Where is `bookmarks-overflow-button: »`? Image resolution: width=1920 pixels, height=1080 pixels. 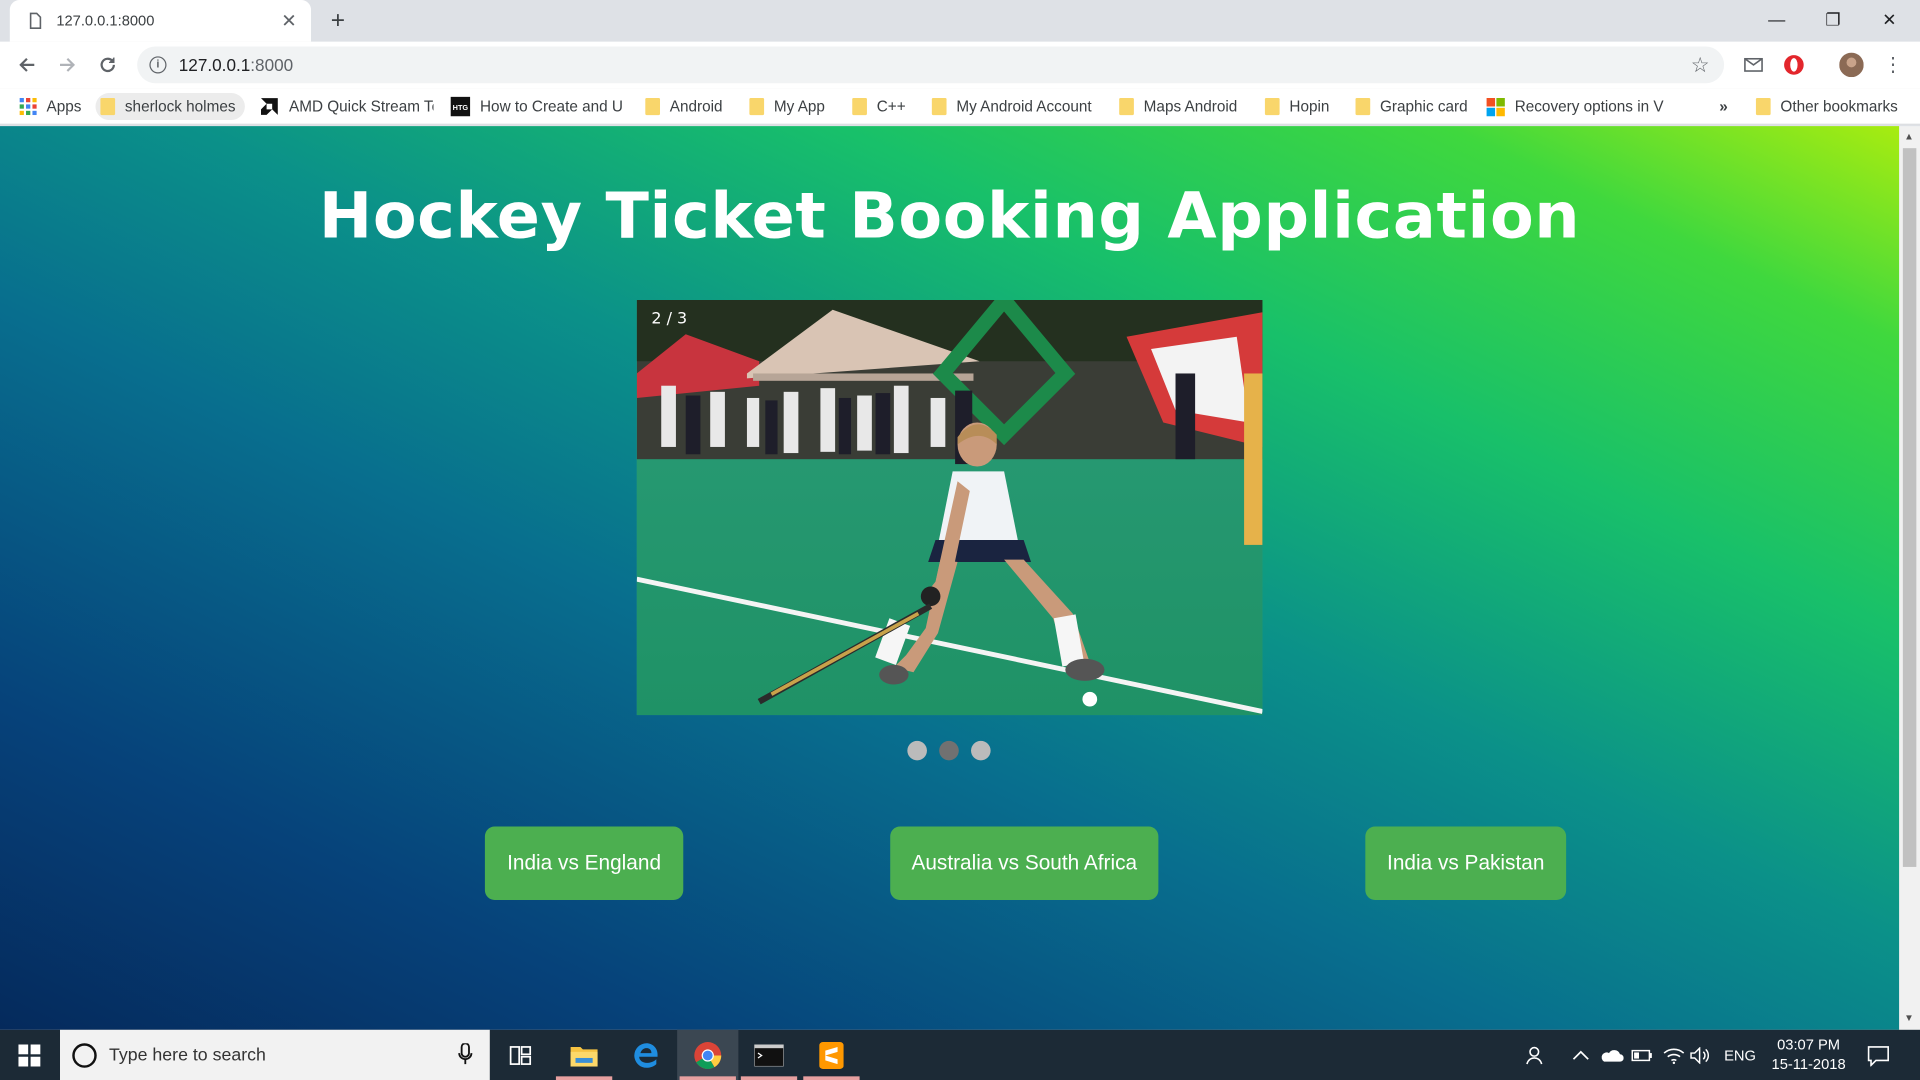 bookmarks-overflow-button: » is located at coordinates (1723, 106).